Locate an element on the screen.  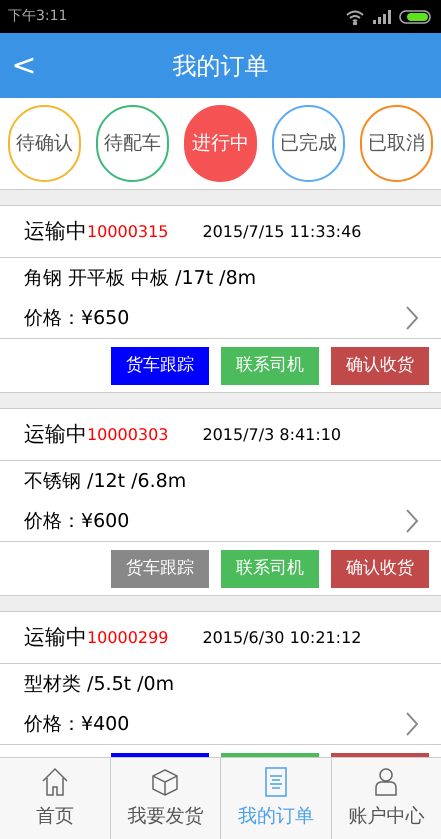
page-title: 我的订单 is located at coordinates (220, 66).